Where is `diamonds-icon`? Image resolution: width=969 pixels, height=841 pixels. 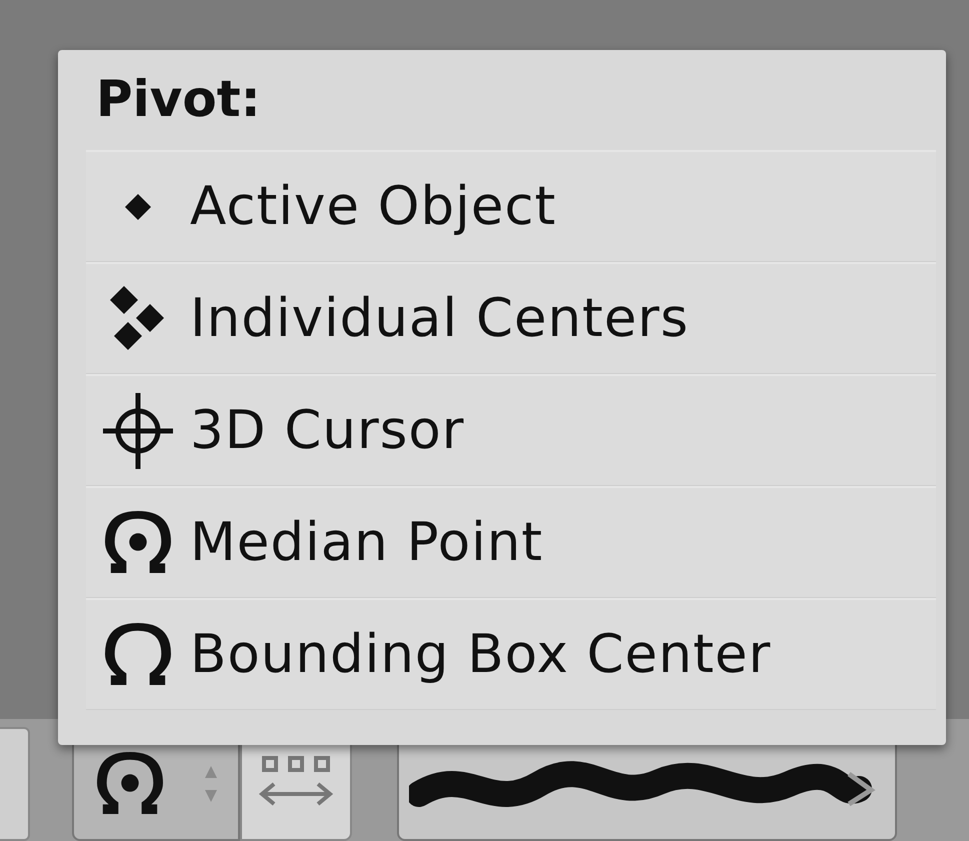 diamonds-icon is located at coordinates (138, 319).